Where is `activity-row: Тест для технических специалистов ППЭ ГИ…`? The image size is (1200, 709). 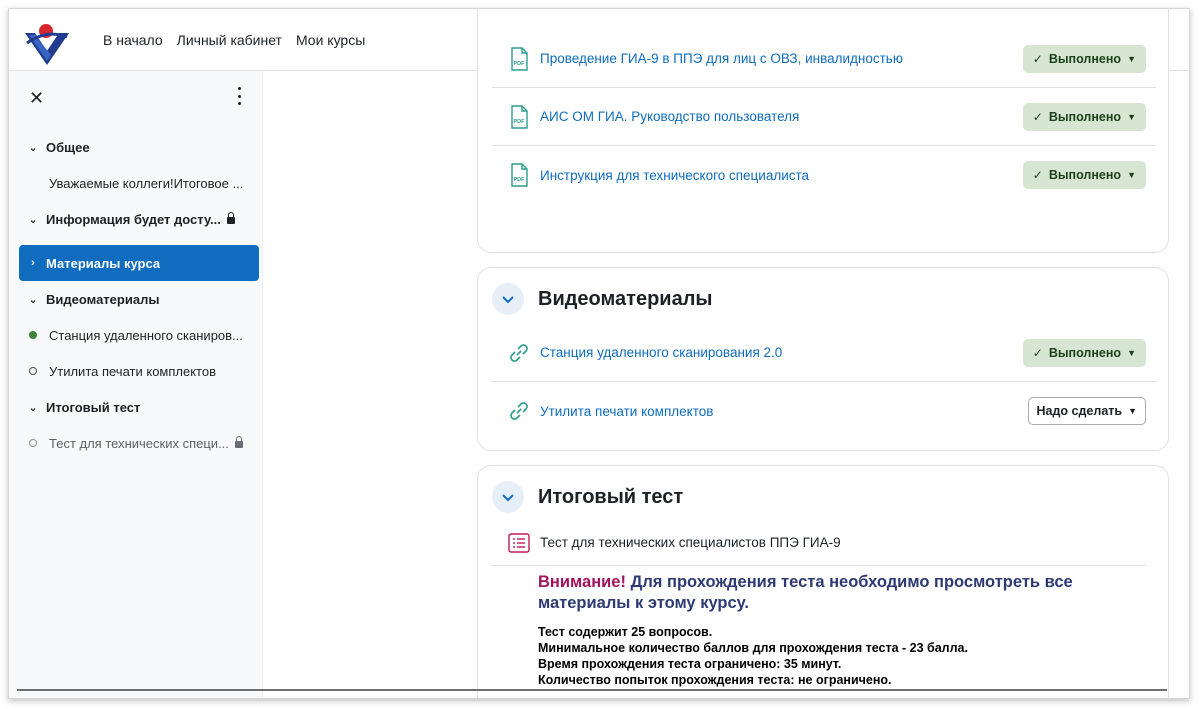 activity-row: Тест для технических специалистов ППЭ ГИ… is located at coordinates (819, 543).